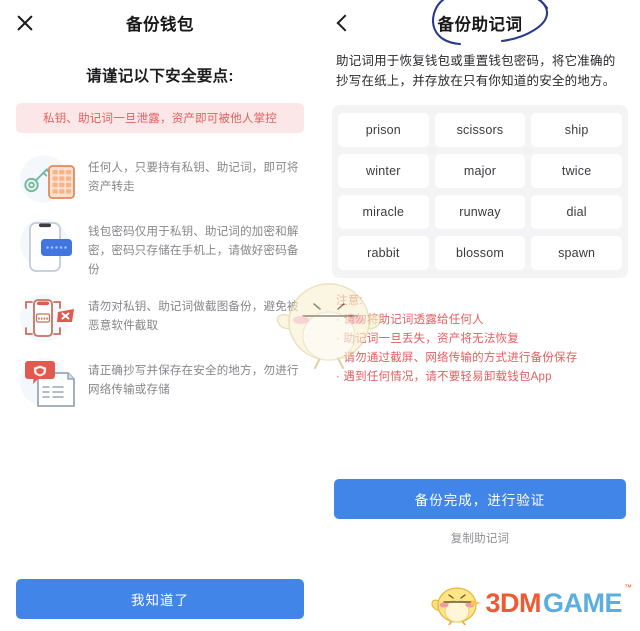 Image resolution: width=640 pixels, height=631 pixels. I want to click on mnemonic-word: runway, so click(480, 212).